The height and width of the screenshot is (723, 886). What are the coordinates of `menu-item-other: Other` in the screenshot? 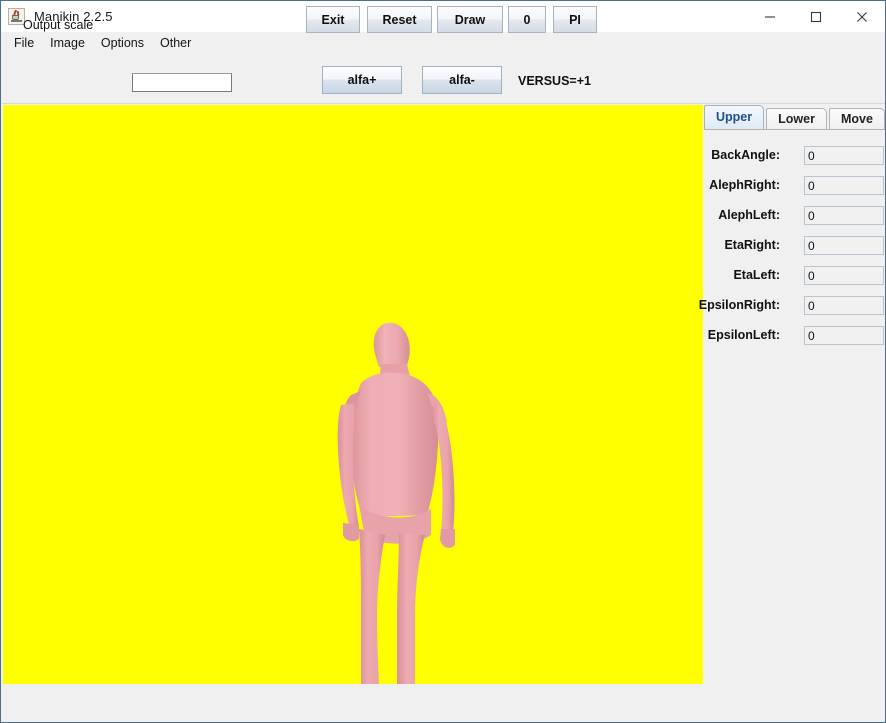 It's located at (177, 43).